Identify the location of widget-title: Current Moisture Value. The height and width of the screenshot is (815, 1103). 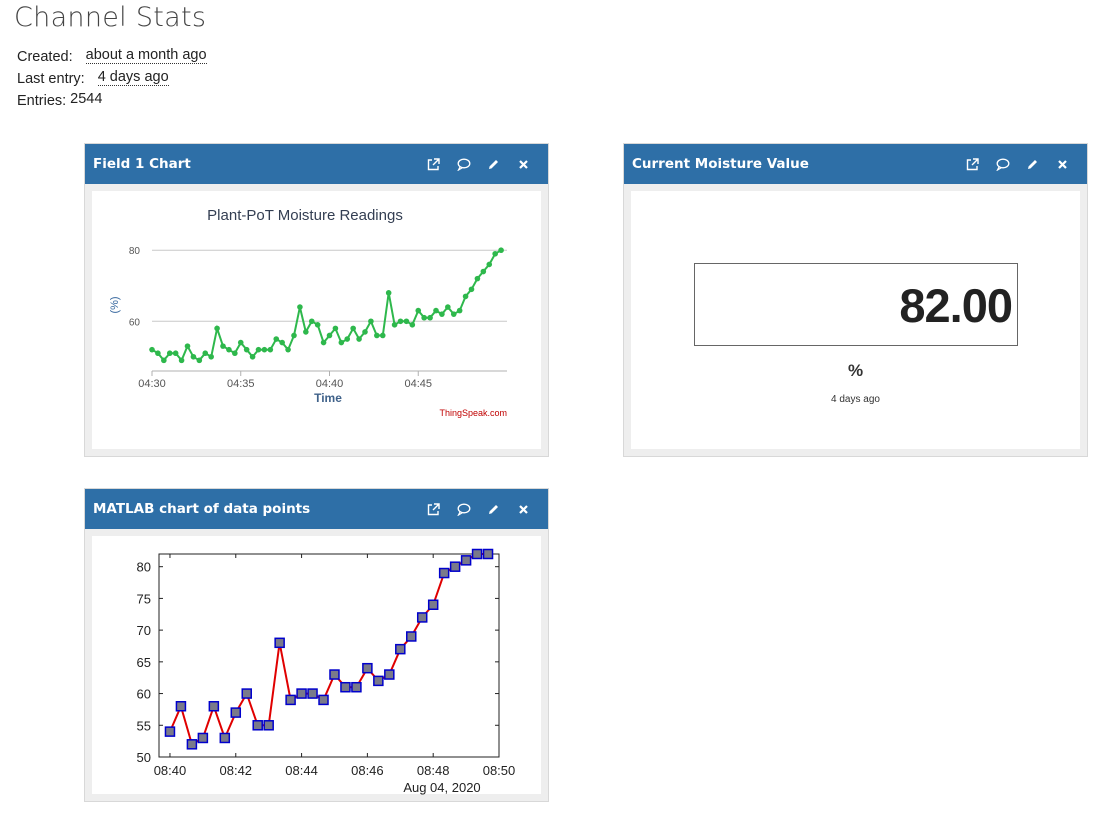
(720, 164).